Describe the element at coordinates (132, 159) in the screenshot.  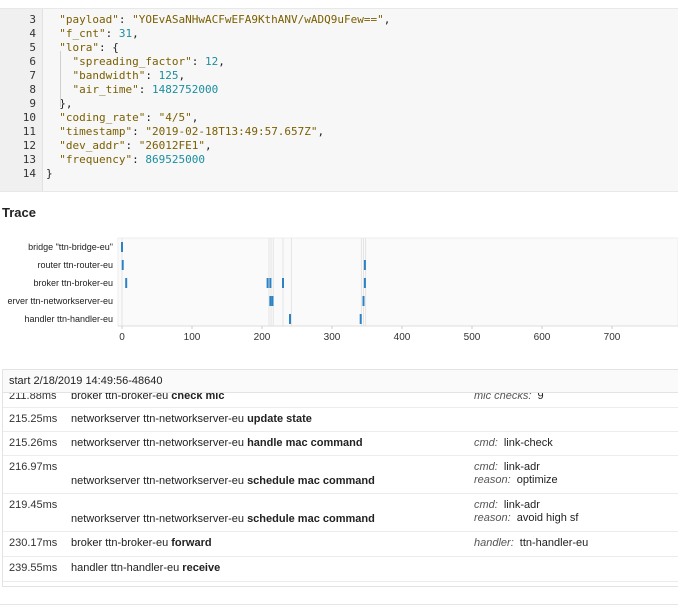
I see `code-text: "frequency": 869525000` at that location.